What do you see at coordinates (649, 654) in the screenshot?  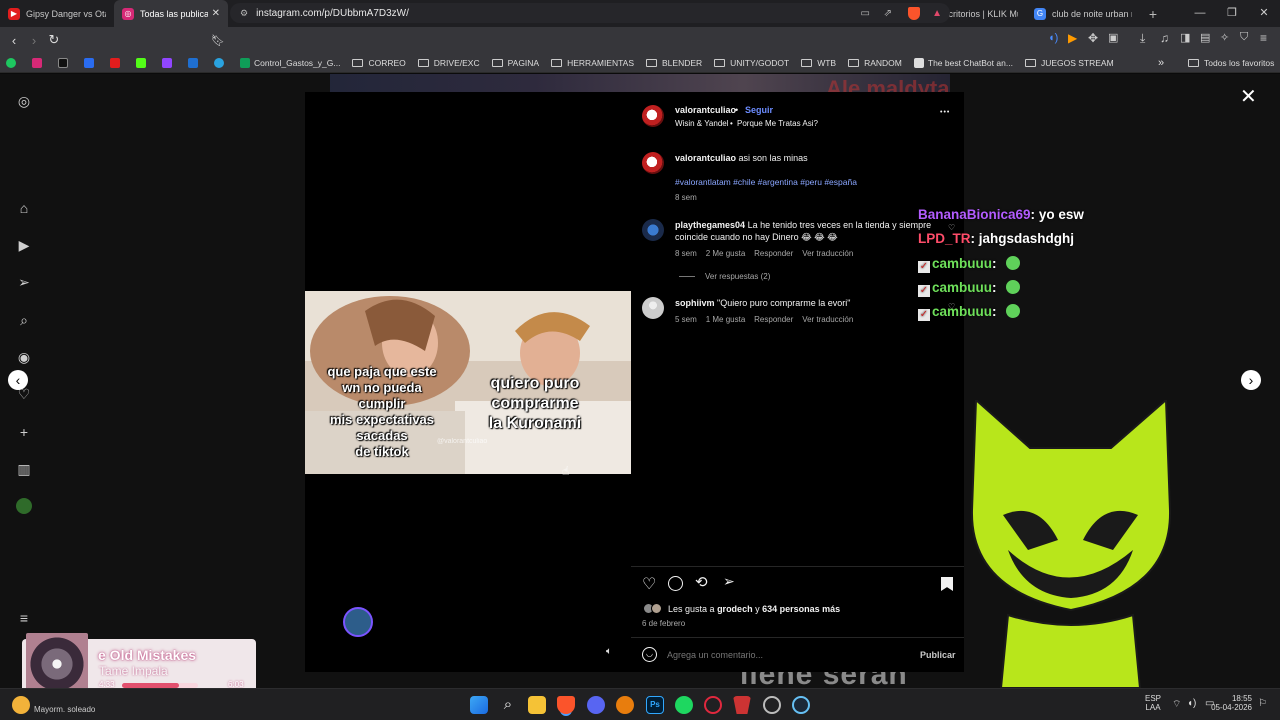 I see `emoji-icon: ◡` at bounding box center [649, 654].